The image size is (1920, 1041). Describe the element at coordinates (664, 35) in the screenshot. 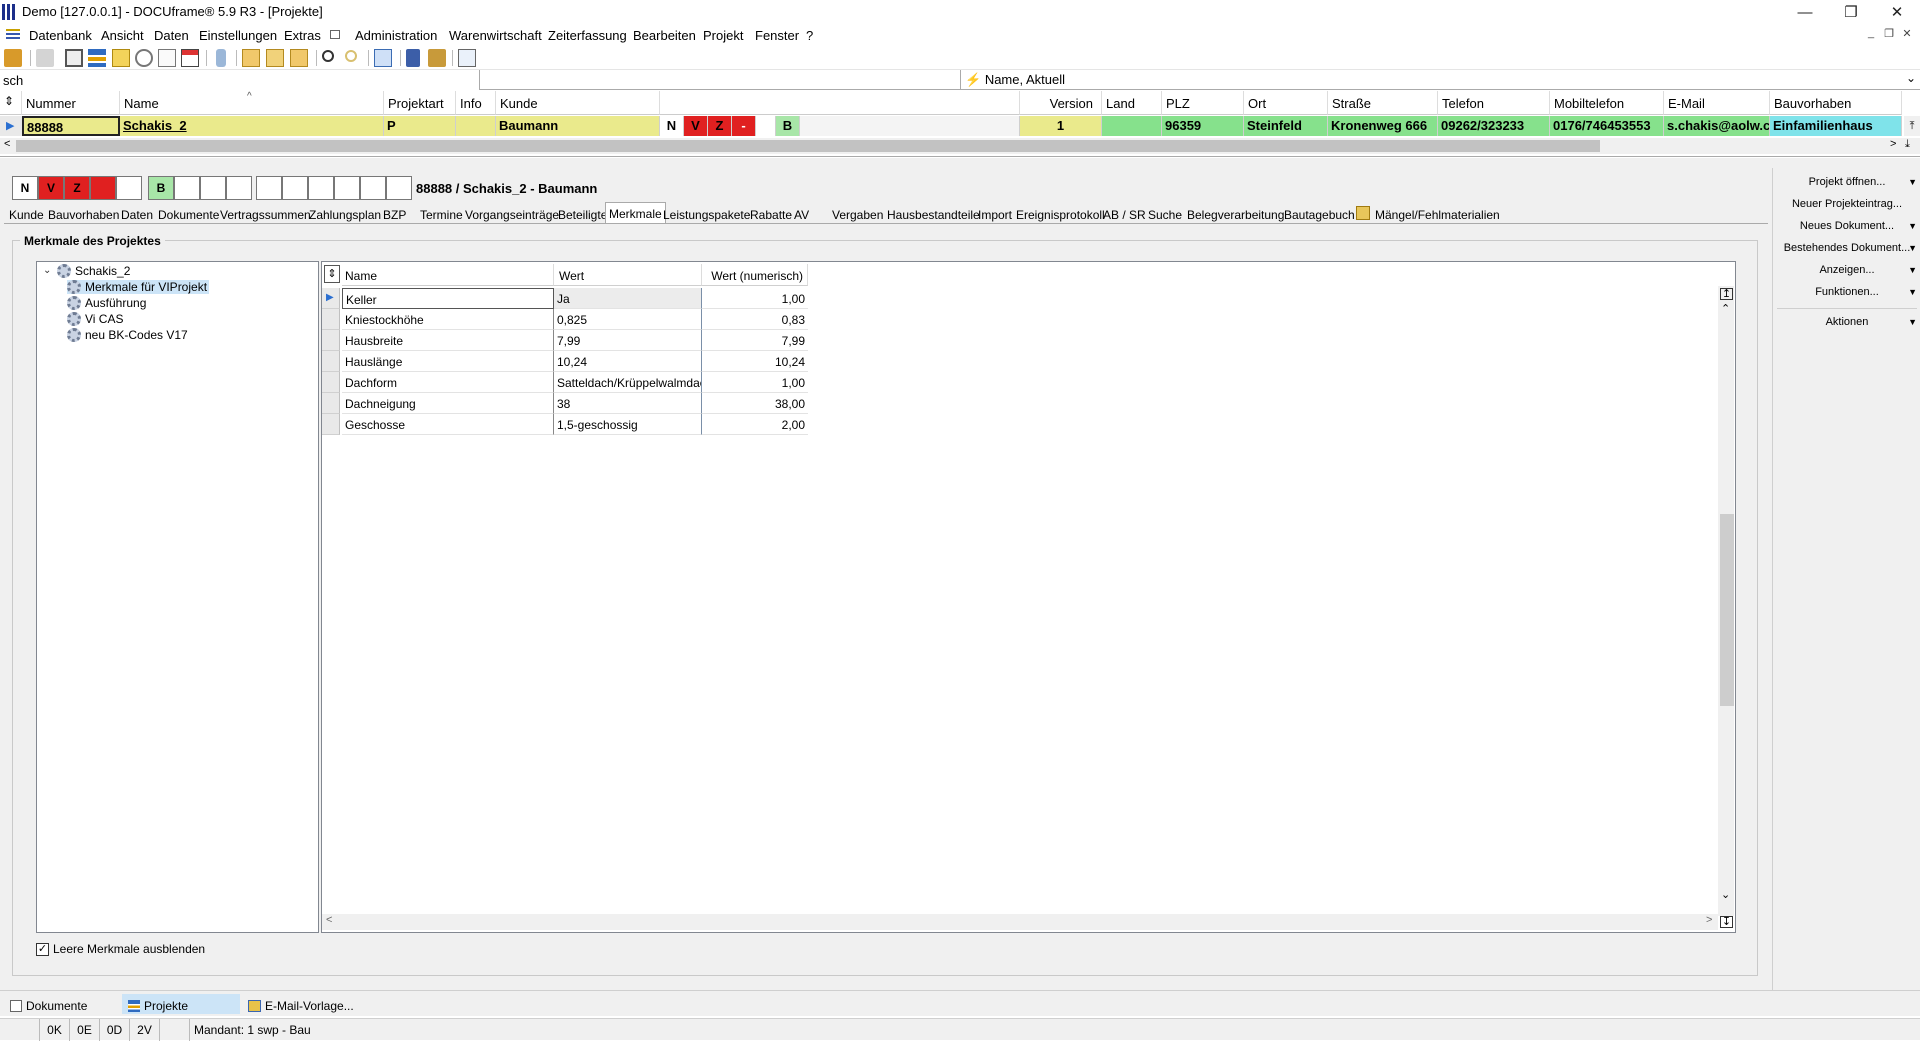

I see `menu-bearbeiten: Bearbeiten` at that location.